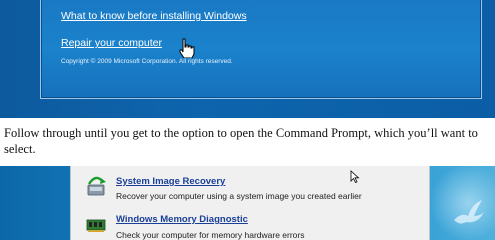 This screenshot has width=495, height=240. What do you see at coordinates (469, 212) in the screenshot?
I see `decorative-bird-icon` at bounding box center [469, 212].